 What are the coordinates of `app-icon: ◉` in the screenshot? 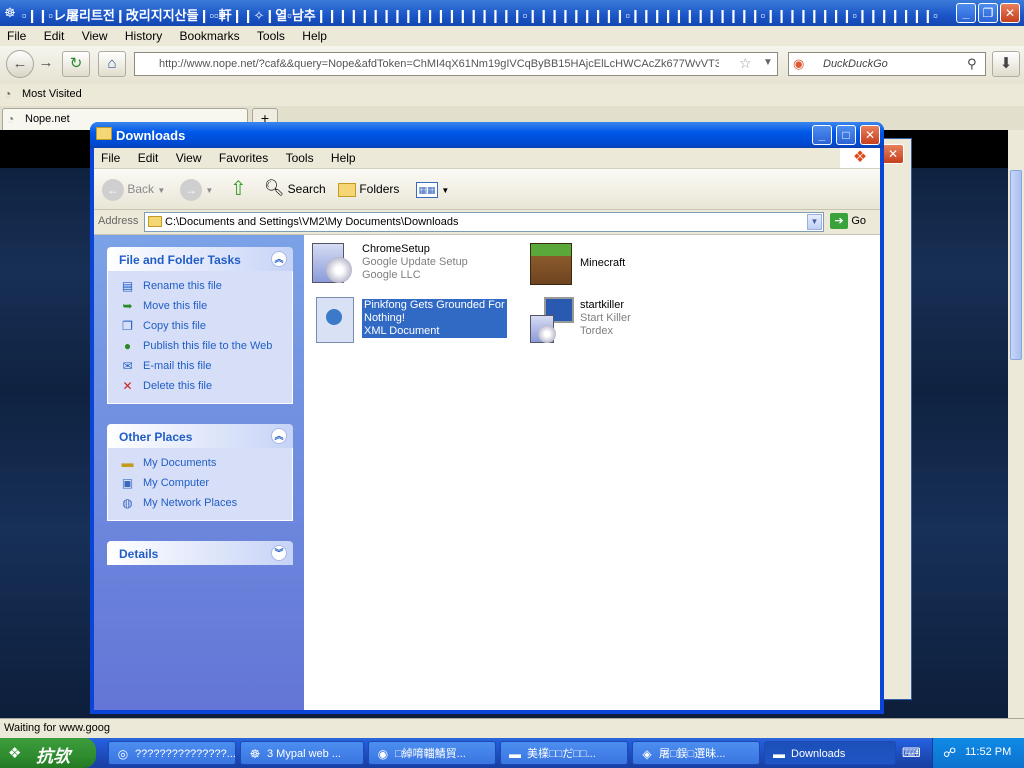 It's located at (383, 754).